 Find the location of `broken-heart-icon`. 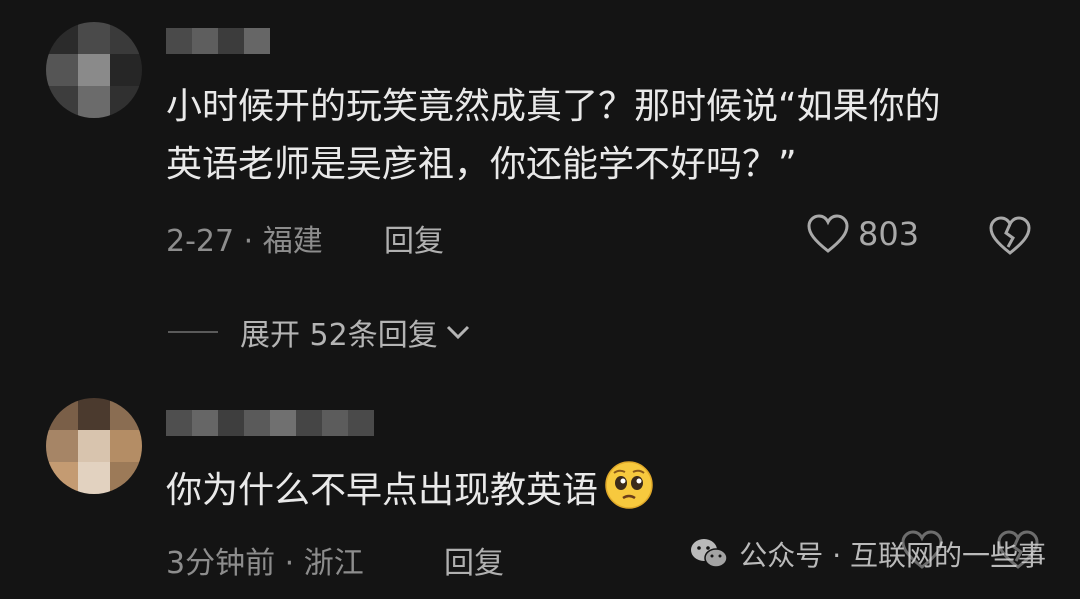

broken-heart-icon is located at coordinates (1010, 235).